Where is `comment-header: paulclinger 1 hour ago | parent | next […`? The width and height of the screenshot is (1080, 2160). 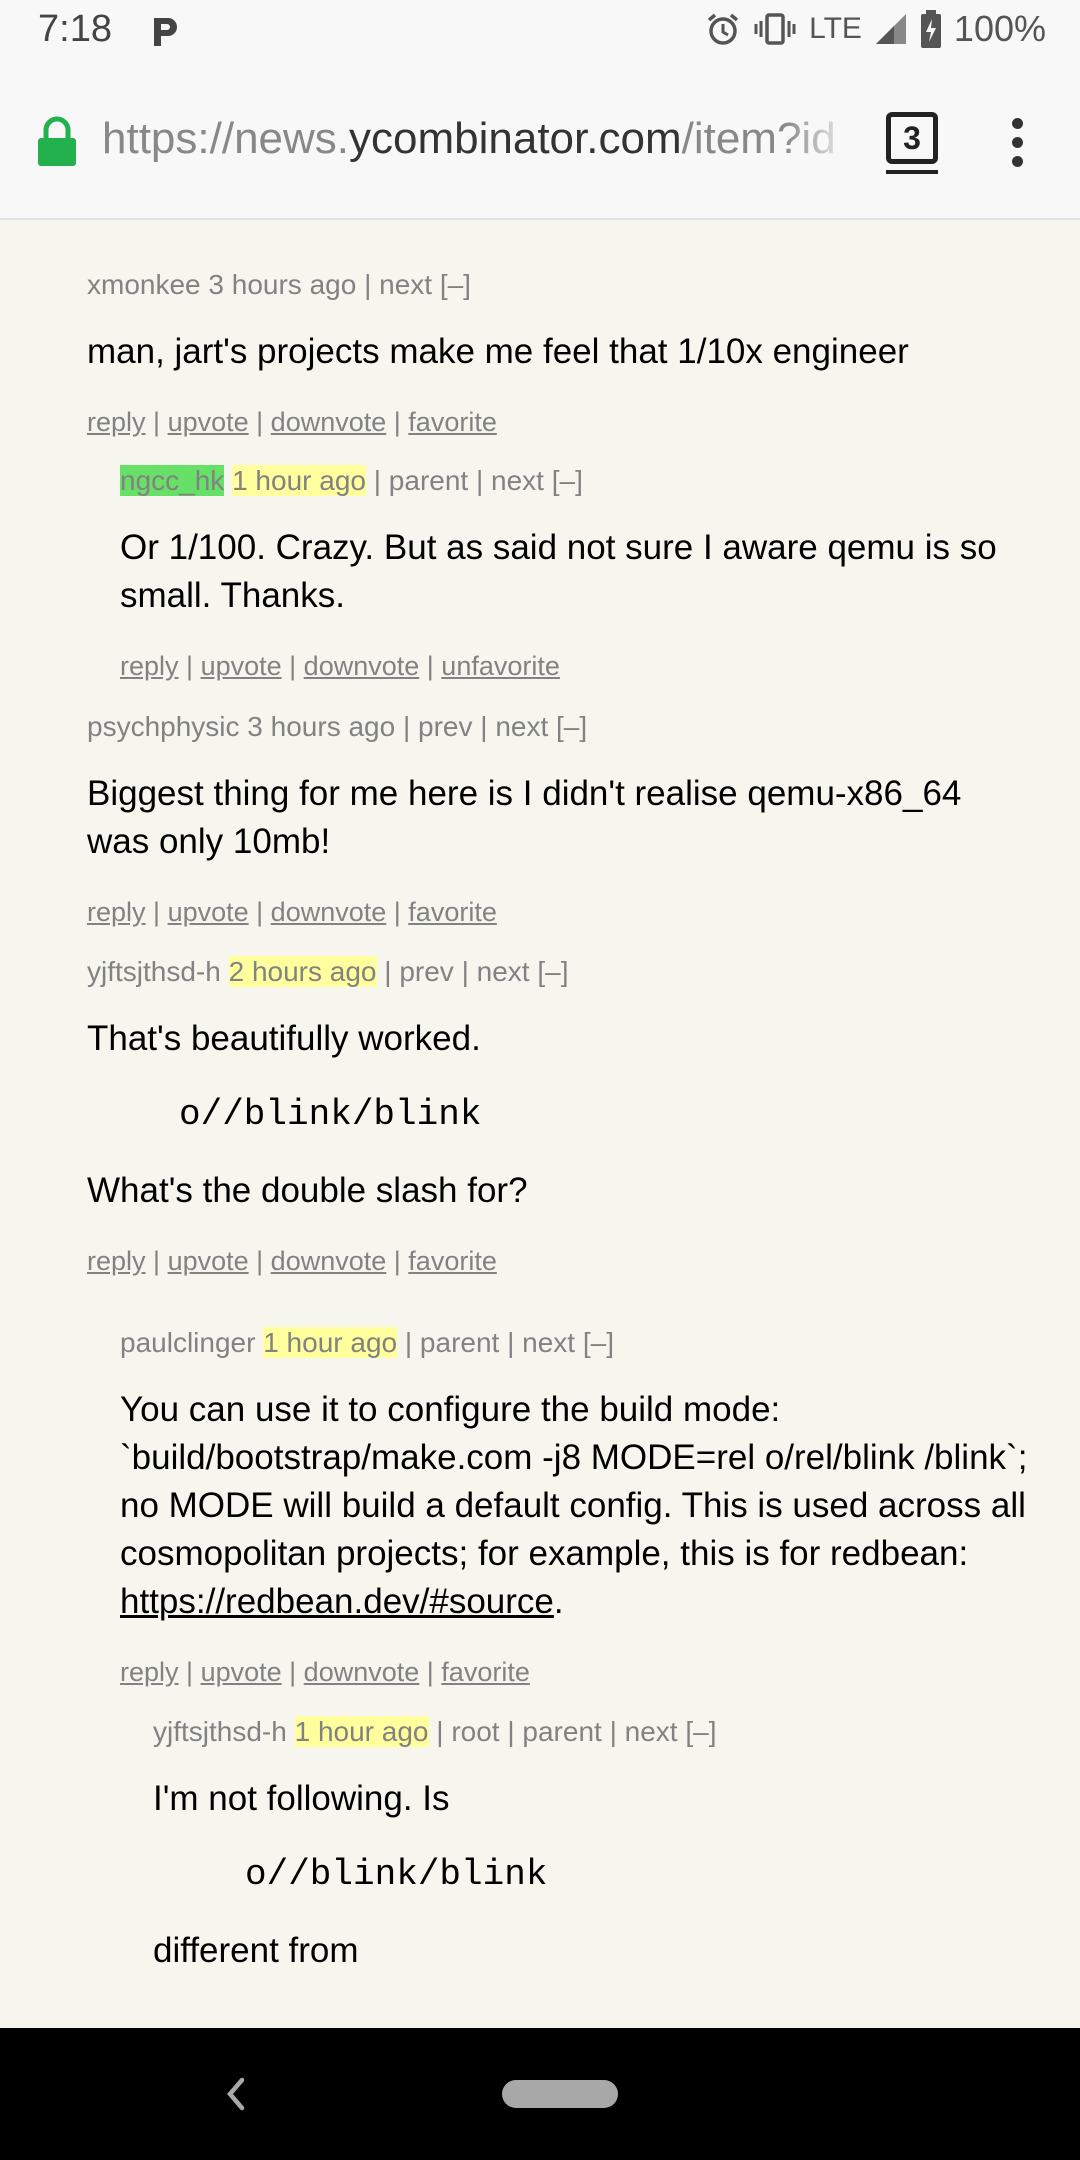 comment-header: paulclinger 1 hour ago | parent | next [… is located at coordinates (580, 1343).